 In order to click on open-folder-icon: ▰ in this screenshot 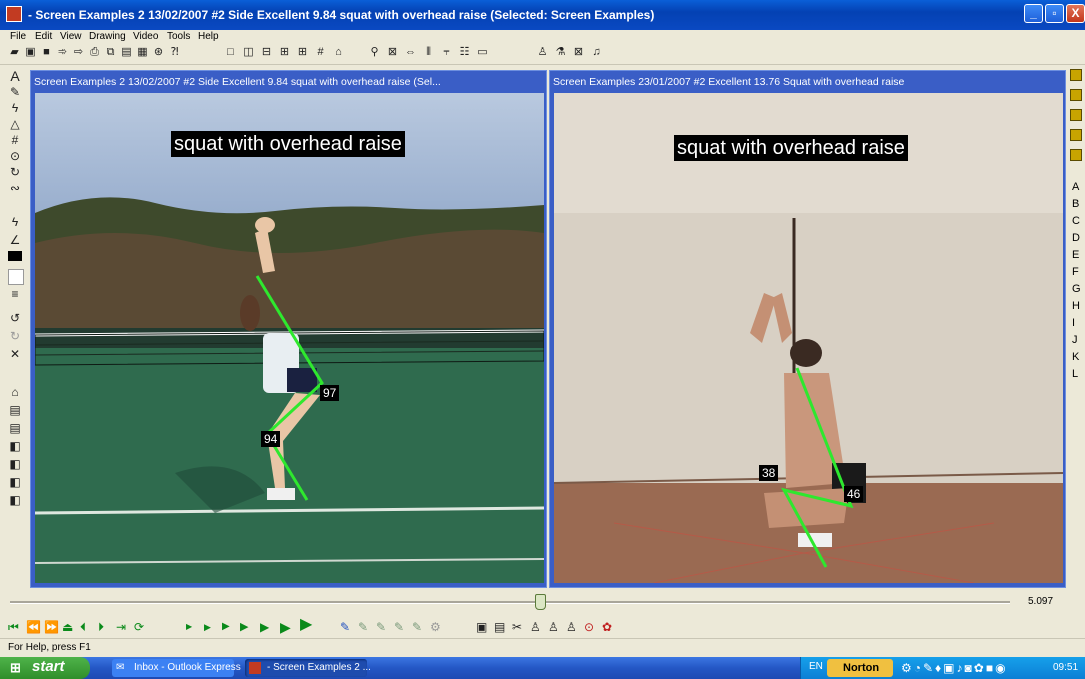, I will do `click(14, 52)`.